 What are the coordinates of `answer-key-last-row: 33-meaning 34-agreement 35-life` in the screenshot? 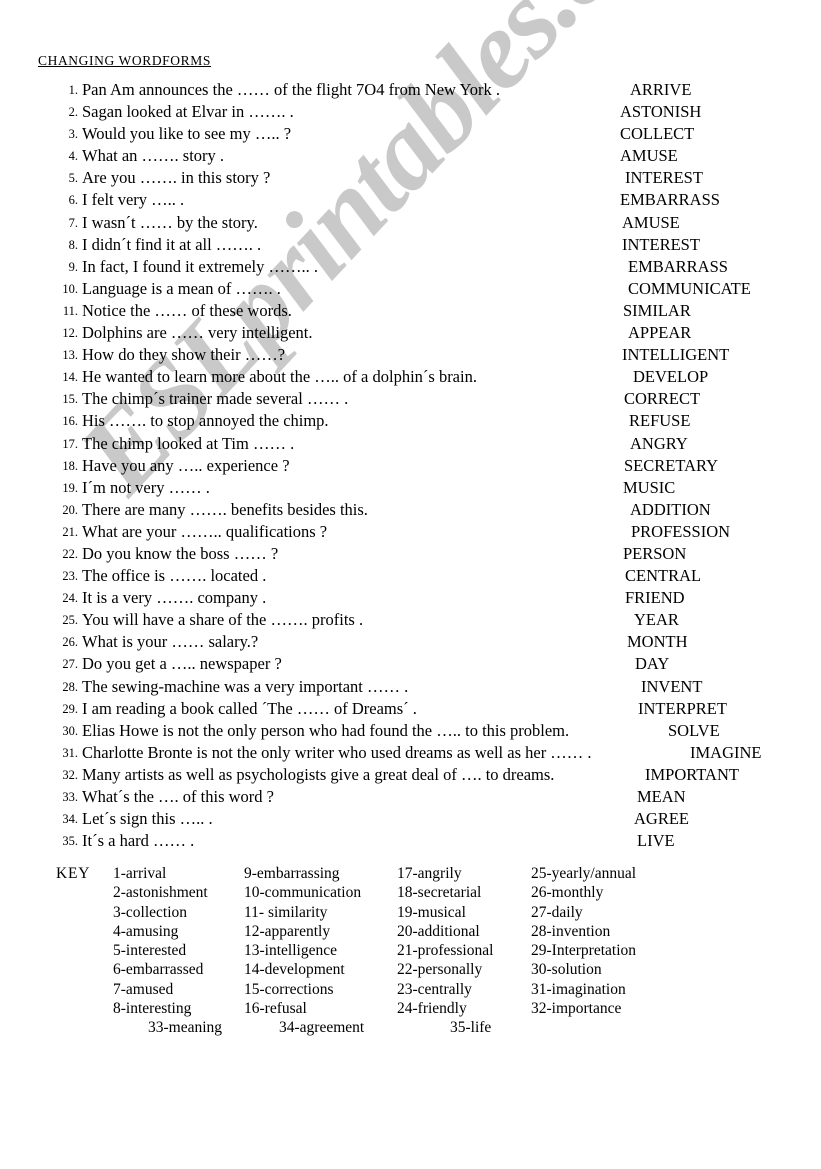 It's located at (410, 1027).